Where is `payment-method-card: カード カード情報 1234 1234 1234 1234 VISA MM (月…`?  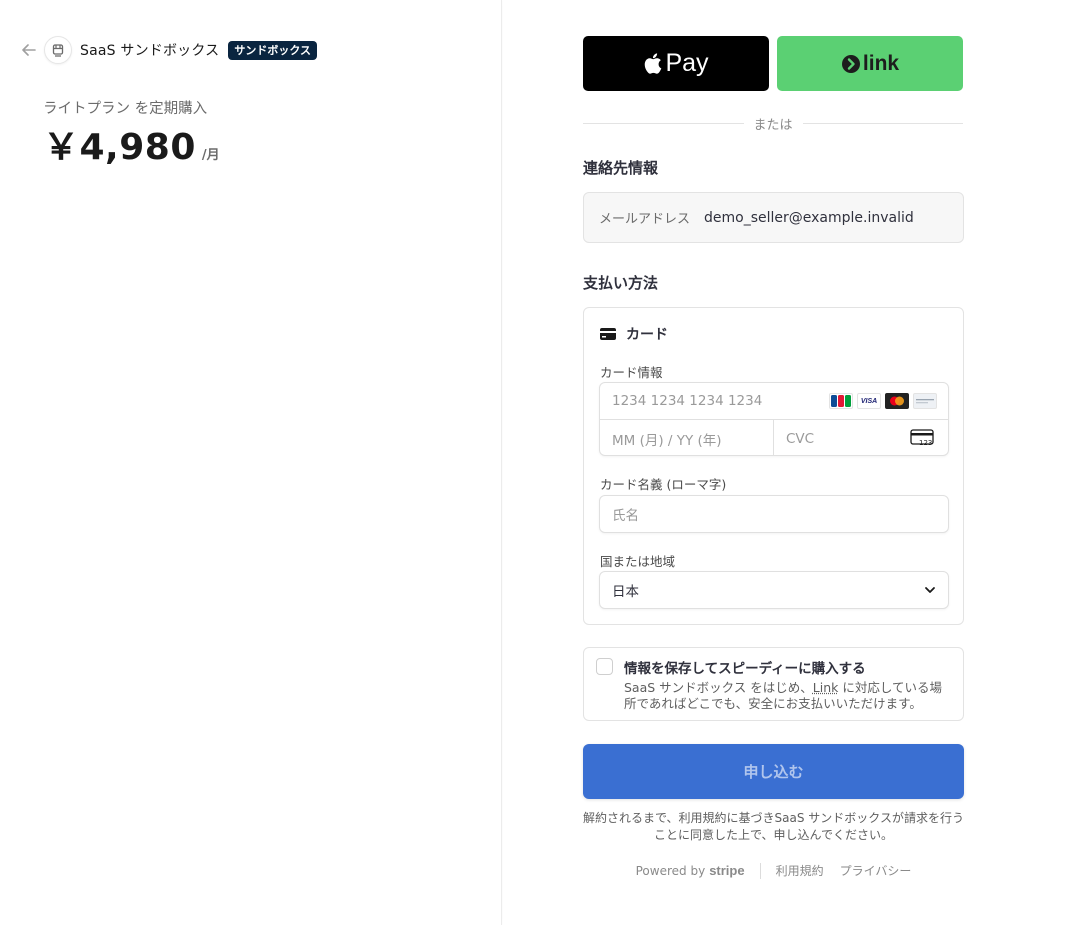
payment-method-card: カード カード情報 1234 1234 1234 1234 VISA MM (月… is located at coordinates (773, 466).